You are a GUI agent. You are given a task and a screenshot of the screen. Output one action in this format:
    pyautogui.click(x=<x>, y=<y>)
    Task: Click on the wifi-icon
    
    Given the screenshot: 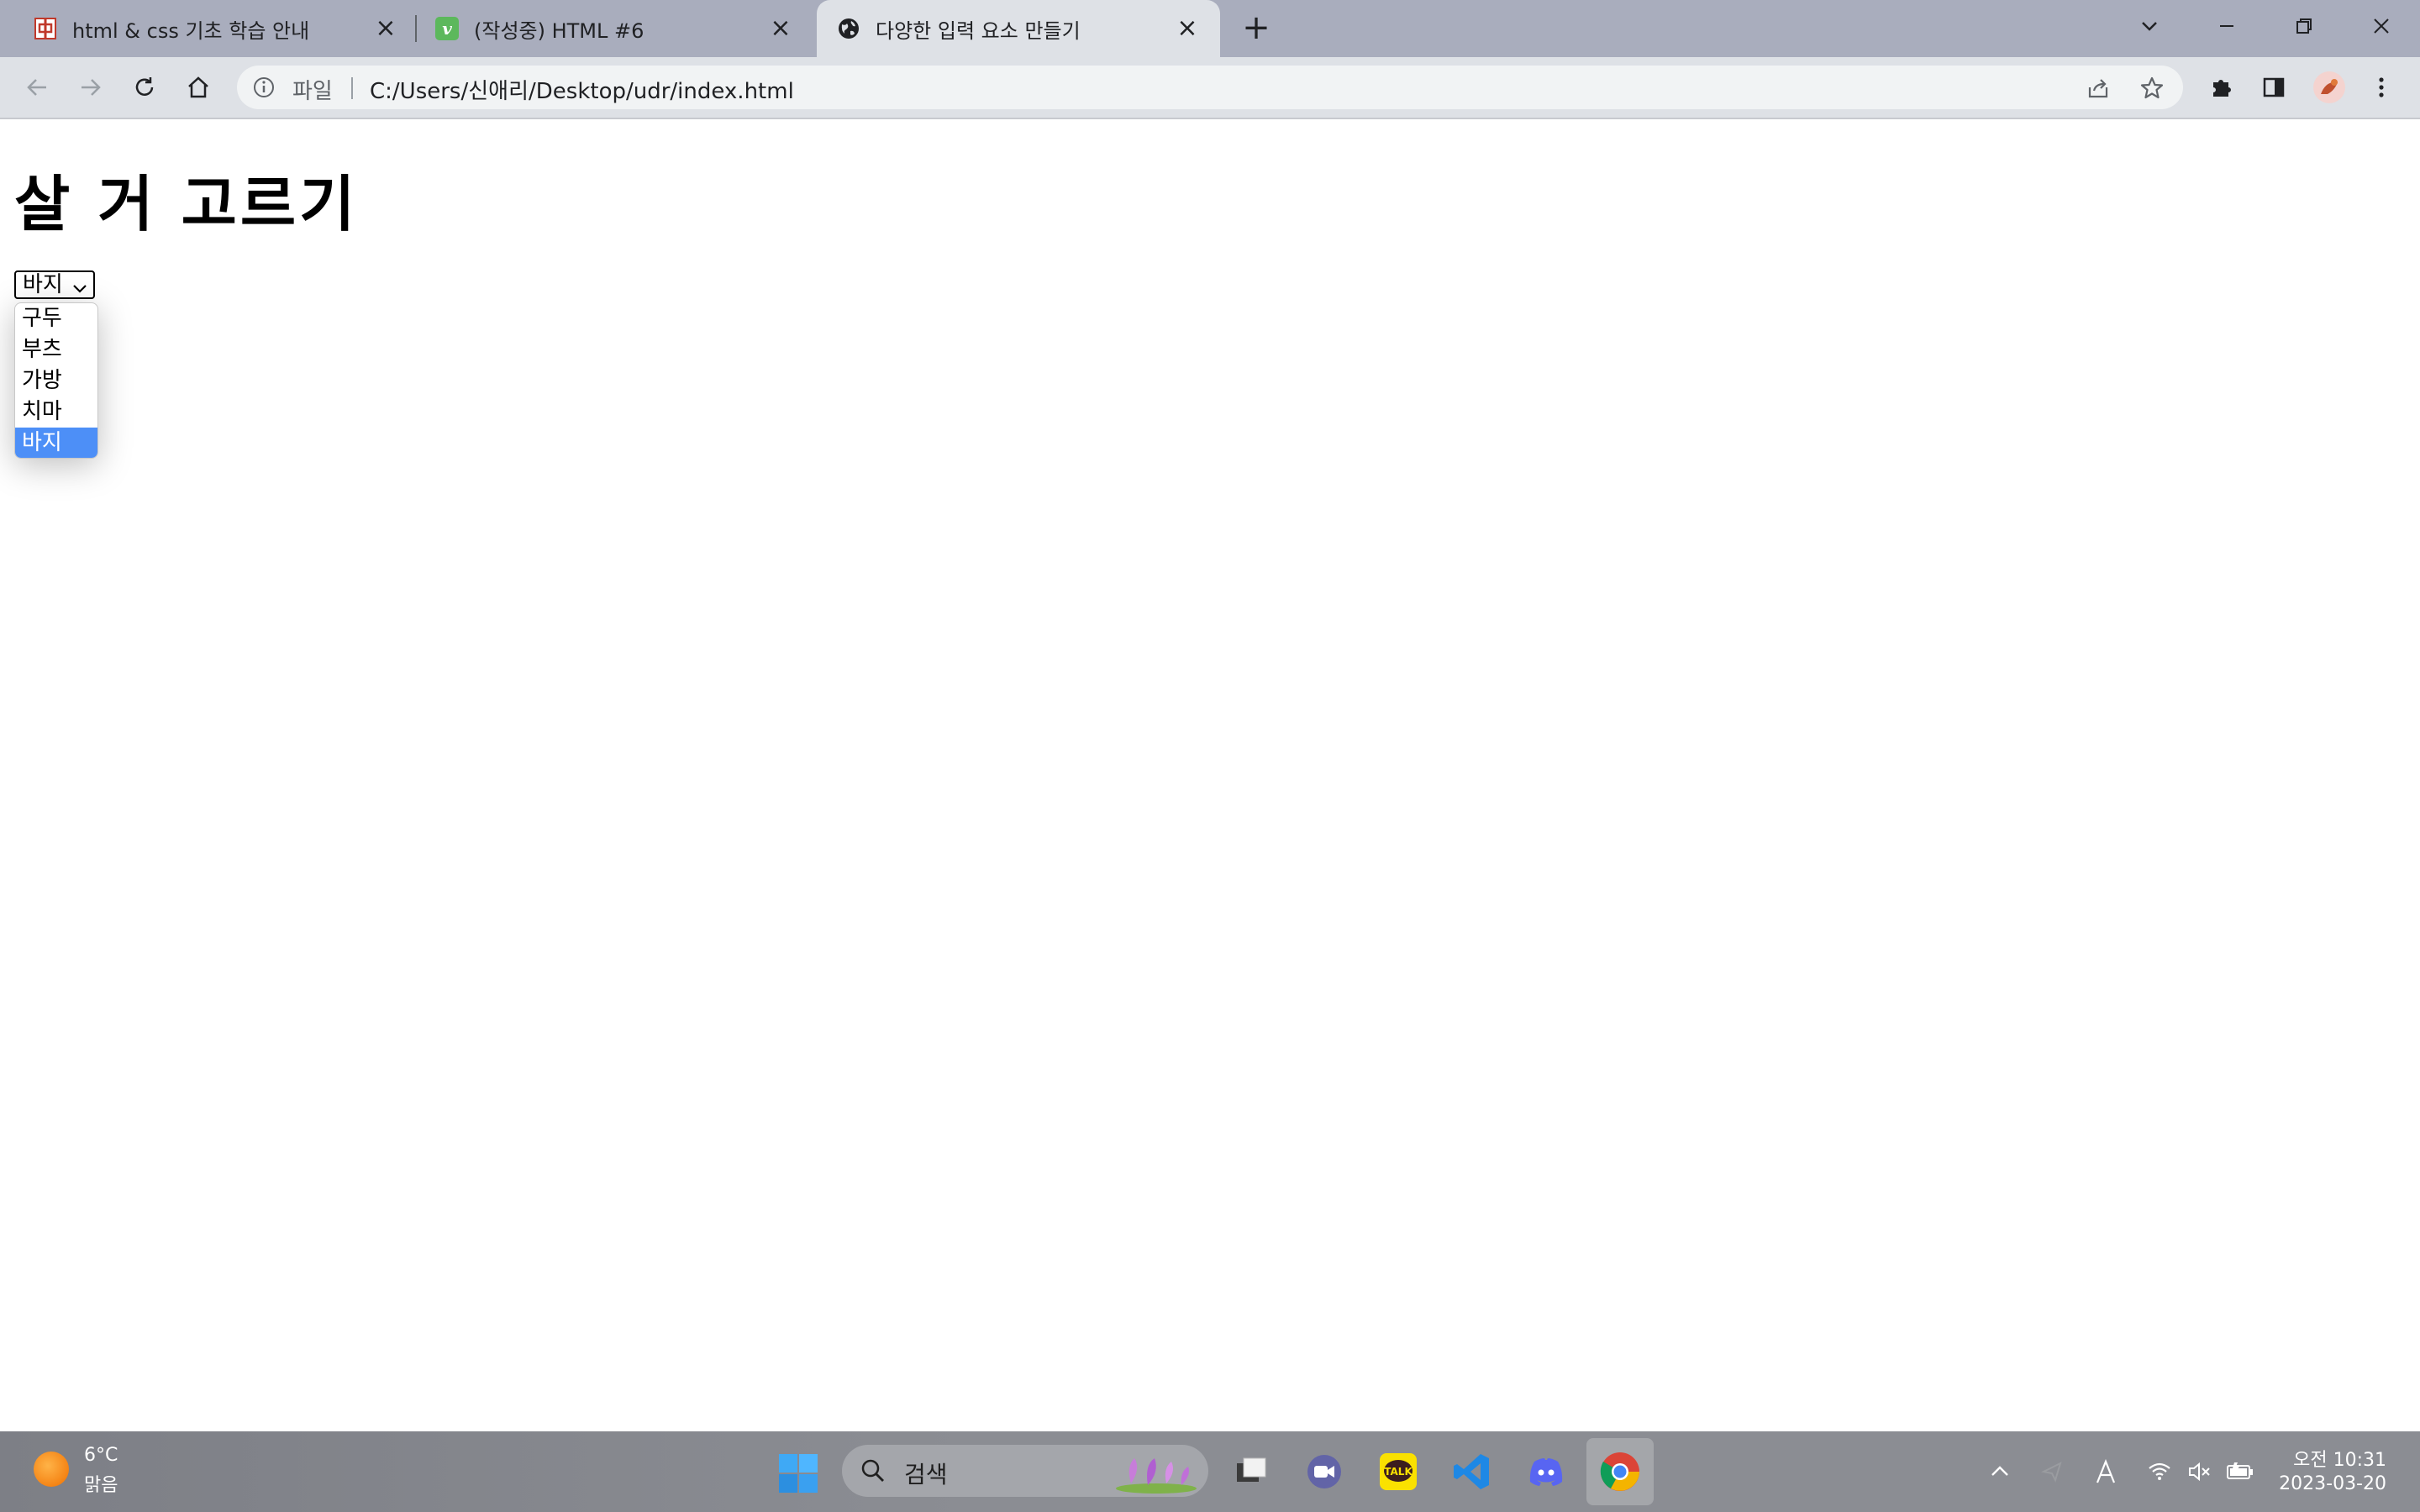 What is the action you would take?
    pyautogui.click(x=2159, y=1472)
    